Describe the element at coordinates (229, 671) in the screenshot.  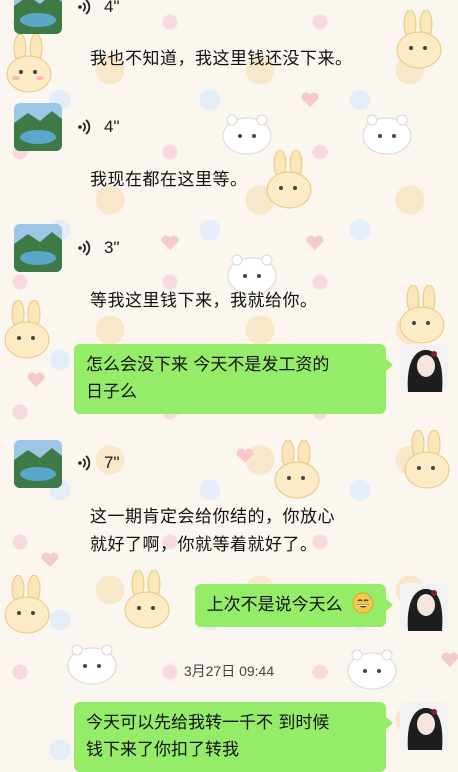
I see `message-timestamp: 3月27日 09:44` at that location.